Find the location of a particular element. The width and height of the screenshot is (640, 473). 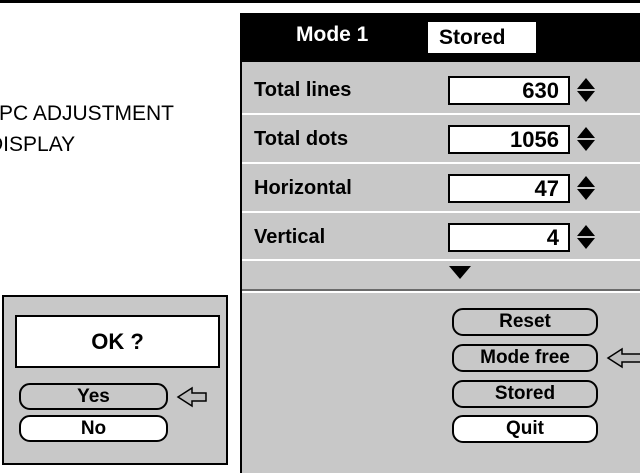

mode-status-badge: Stored is located at coordinates (481, 37).